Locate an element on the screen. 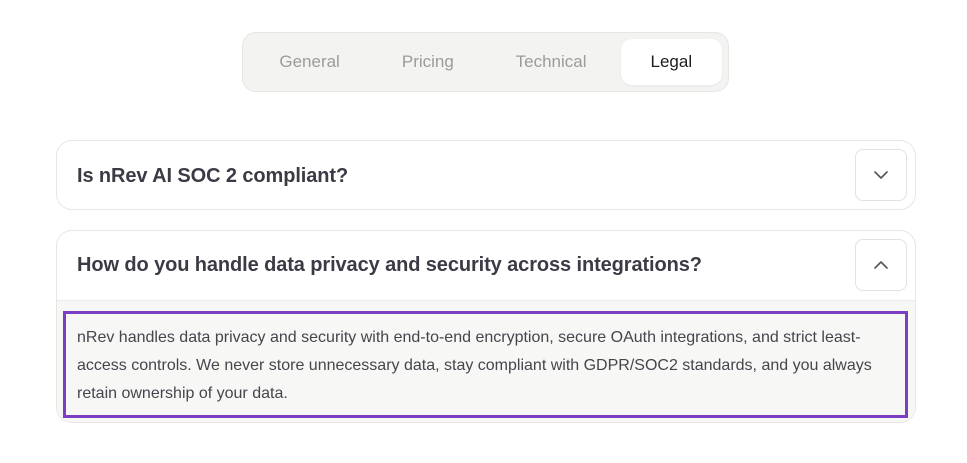 Image resolution: width=967 pixels, height=463 pixels. faq-item-soc2: Is nRev AI SOC 2 compliant? is located at coordinates (486, 175).